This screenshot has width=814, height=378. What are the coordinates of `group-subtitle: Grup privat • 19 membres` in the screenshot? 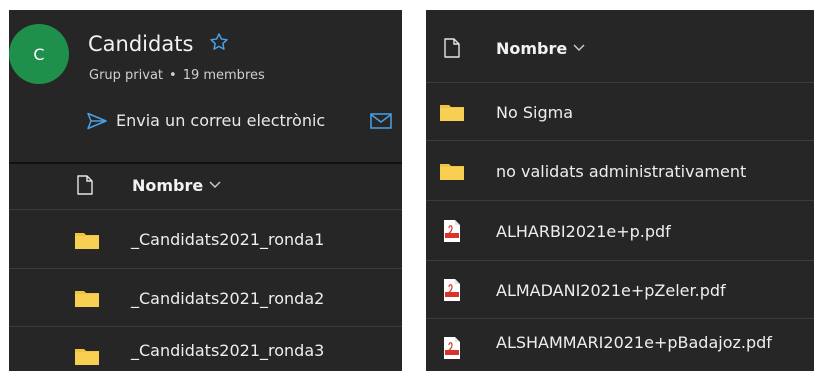 It's located at (177, 75).